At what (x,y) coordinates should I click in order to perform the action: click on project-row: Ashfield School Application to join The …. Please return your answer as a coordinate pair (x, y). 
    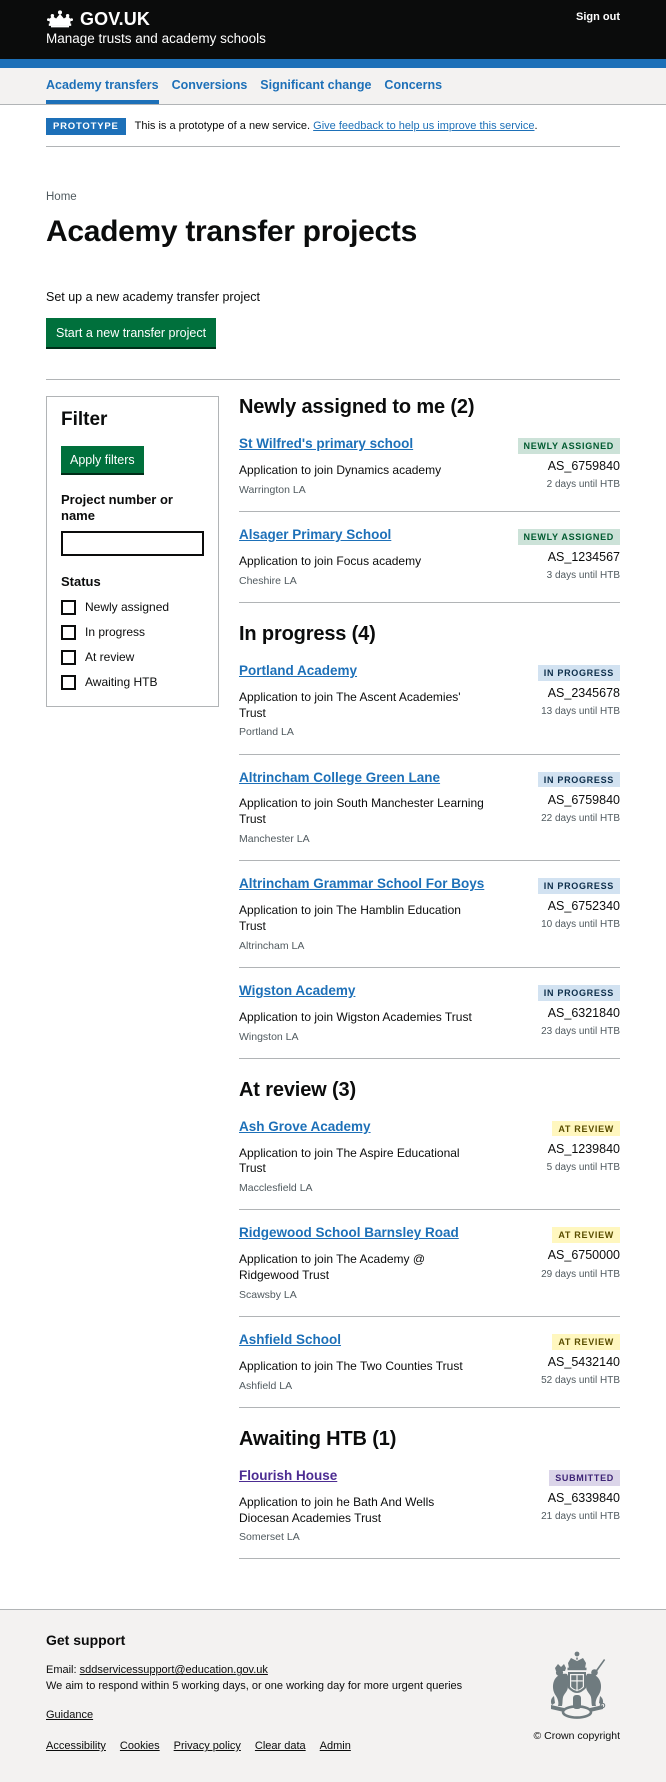
    Looking at the image, I should click on (429, 1369).